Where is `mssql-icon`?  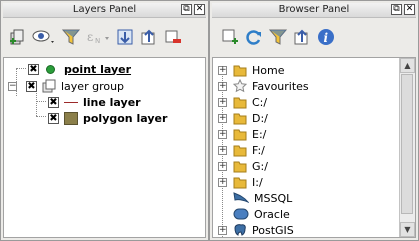 mssql-icon is located at coordinates (241, 198).